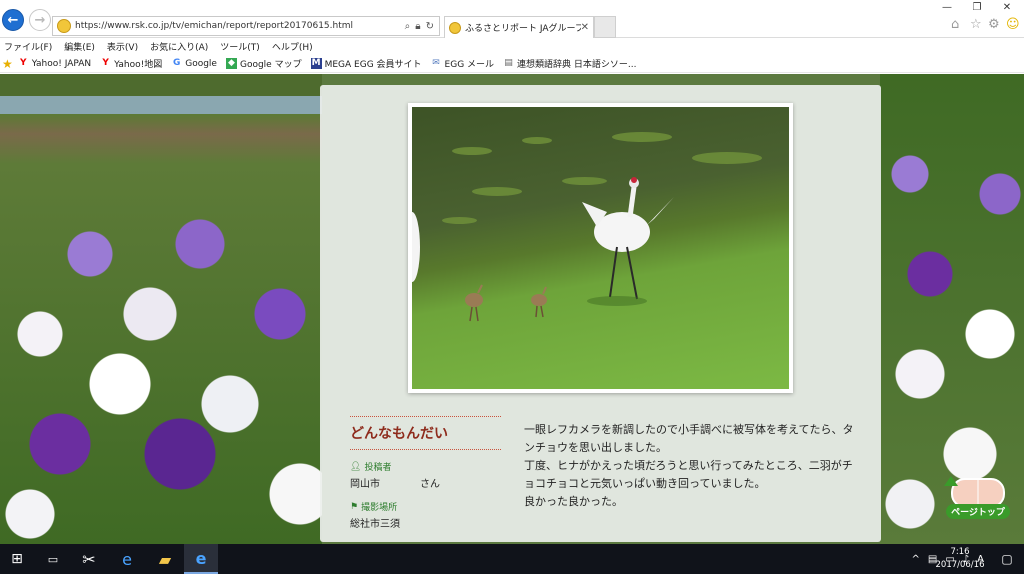  Describe the element at coordinates (978, 503) in the screenshot. I see `page-top-button: ページトップ` at that location.